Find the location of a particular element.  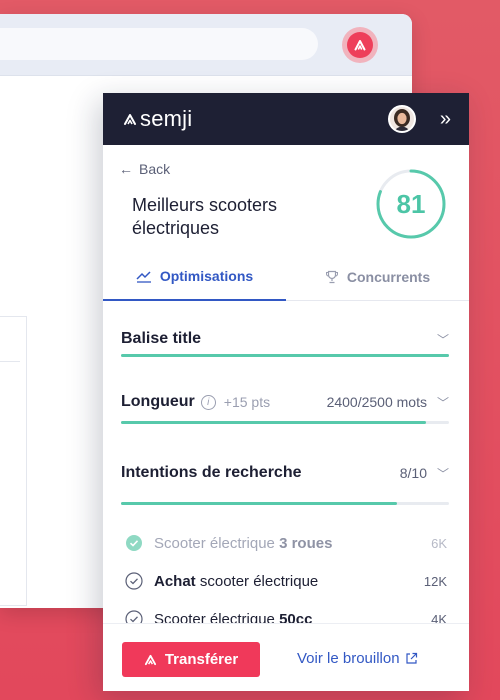

collapse-panel-icon: » is located at coordinates (445, 119).